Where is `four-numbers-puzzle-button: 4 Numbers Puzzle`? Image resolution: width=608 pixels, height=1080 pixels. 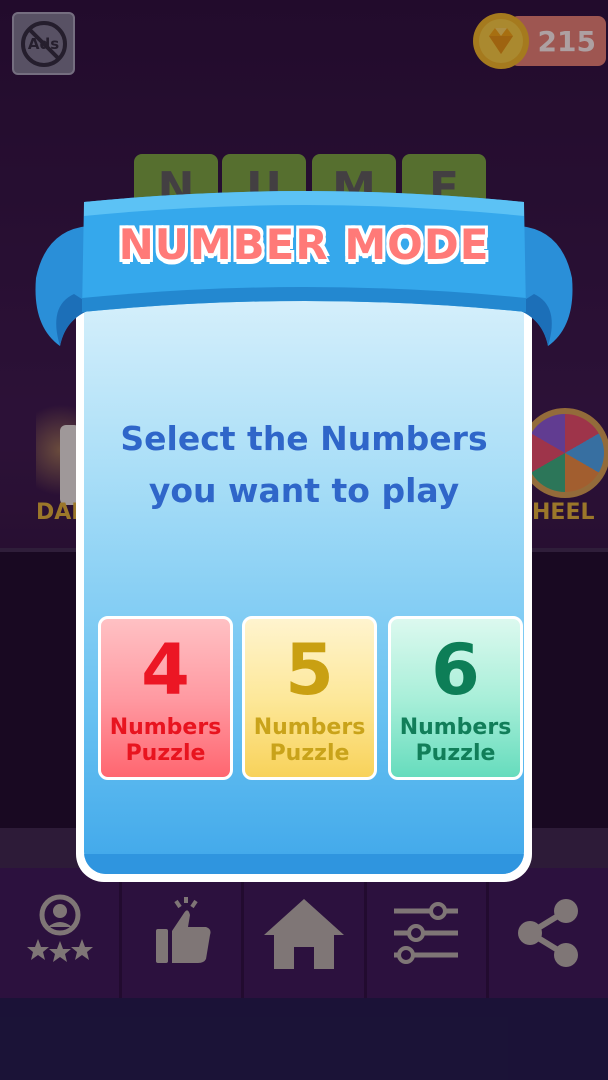
four-numbers-puzzle-button: 4 Numbers Puzzle is located at coordinates (165, 698).